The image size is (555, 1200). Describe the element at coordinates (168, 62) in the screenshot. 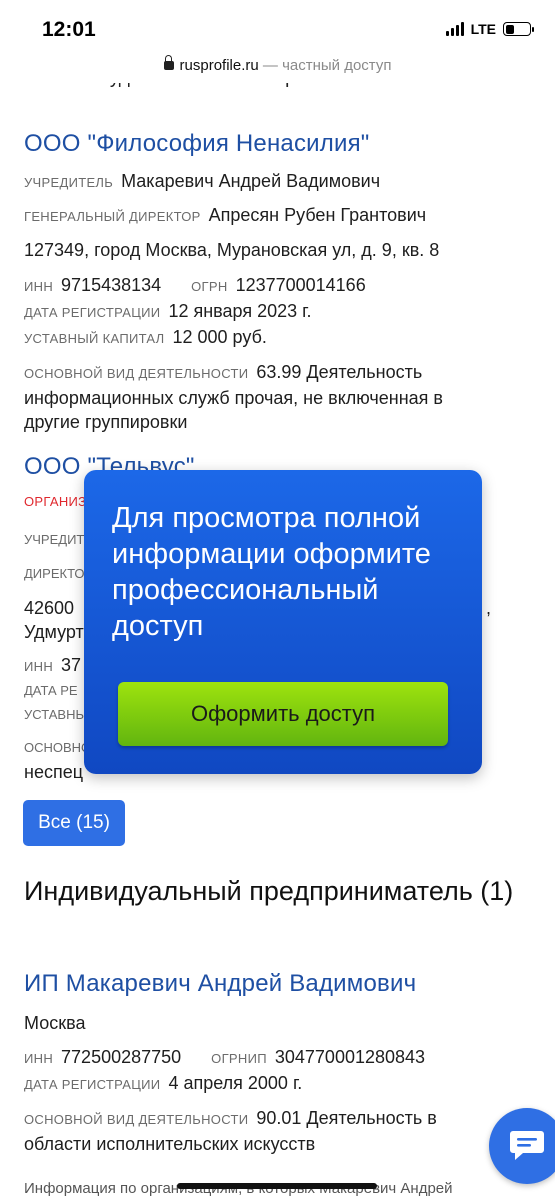

I see `lock-icon` at that location.